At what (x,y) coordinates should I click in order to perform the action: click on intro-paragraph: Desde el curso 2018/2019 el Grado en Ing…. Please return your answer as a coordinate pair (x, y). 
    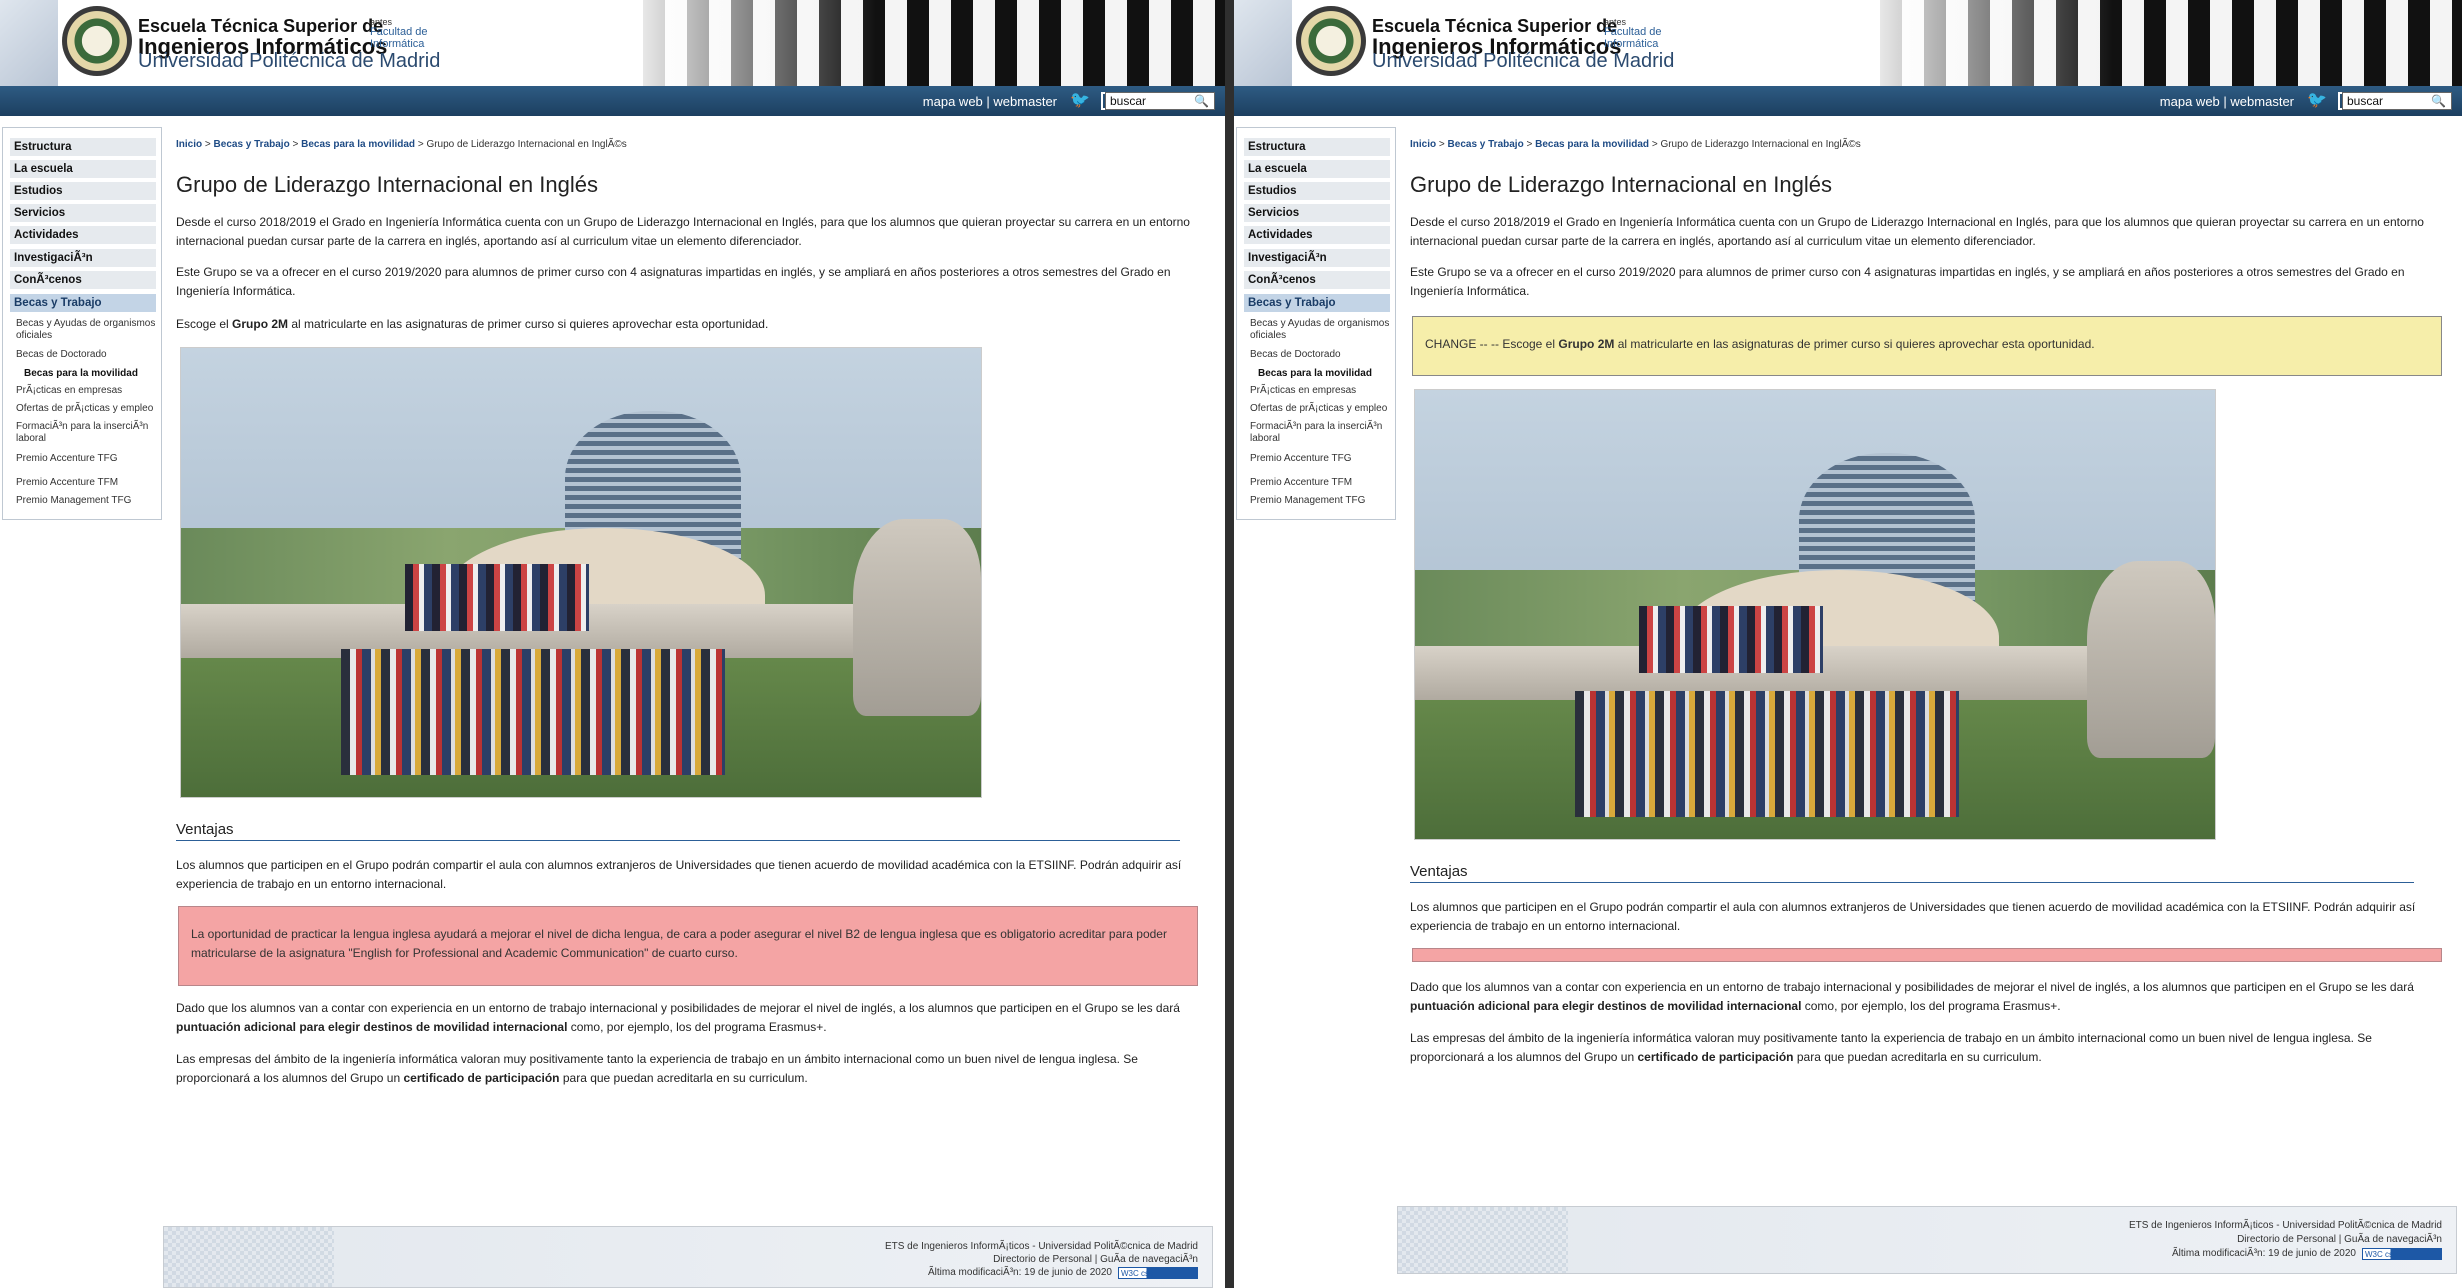
    Looking at the image, I should click on (1917, 231).